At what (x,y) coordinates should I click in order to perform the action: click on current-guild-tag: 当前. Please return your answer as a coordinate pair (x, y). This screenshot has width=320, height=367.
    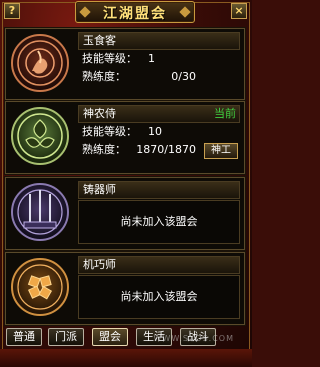
    Looking at the image, I should click on (225, 113).